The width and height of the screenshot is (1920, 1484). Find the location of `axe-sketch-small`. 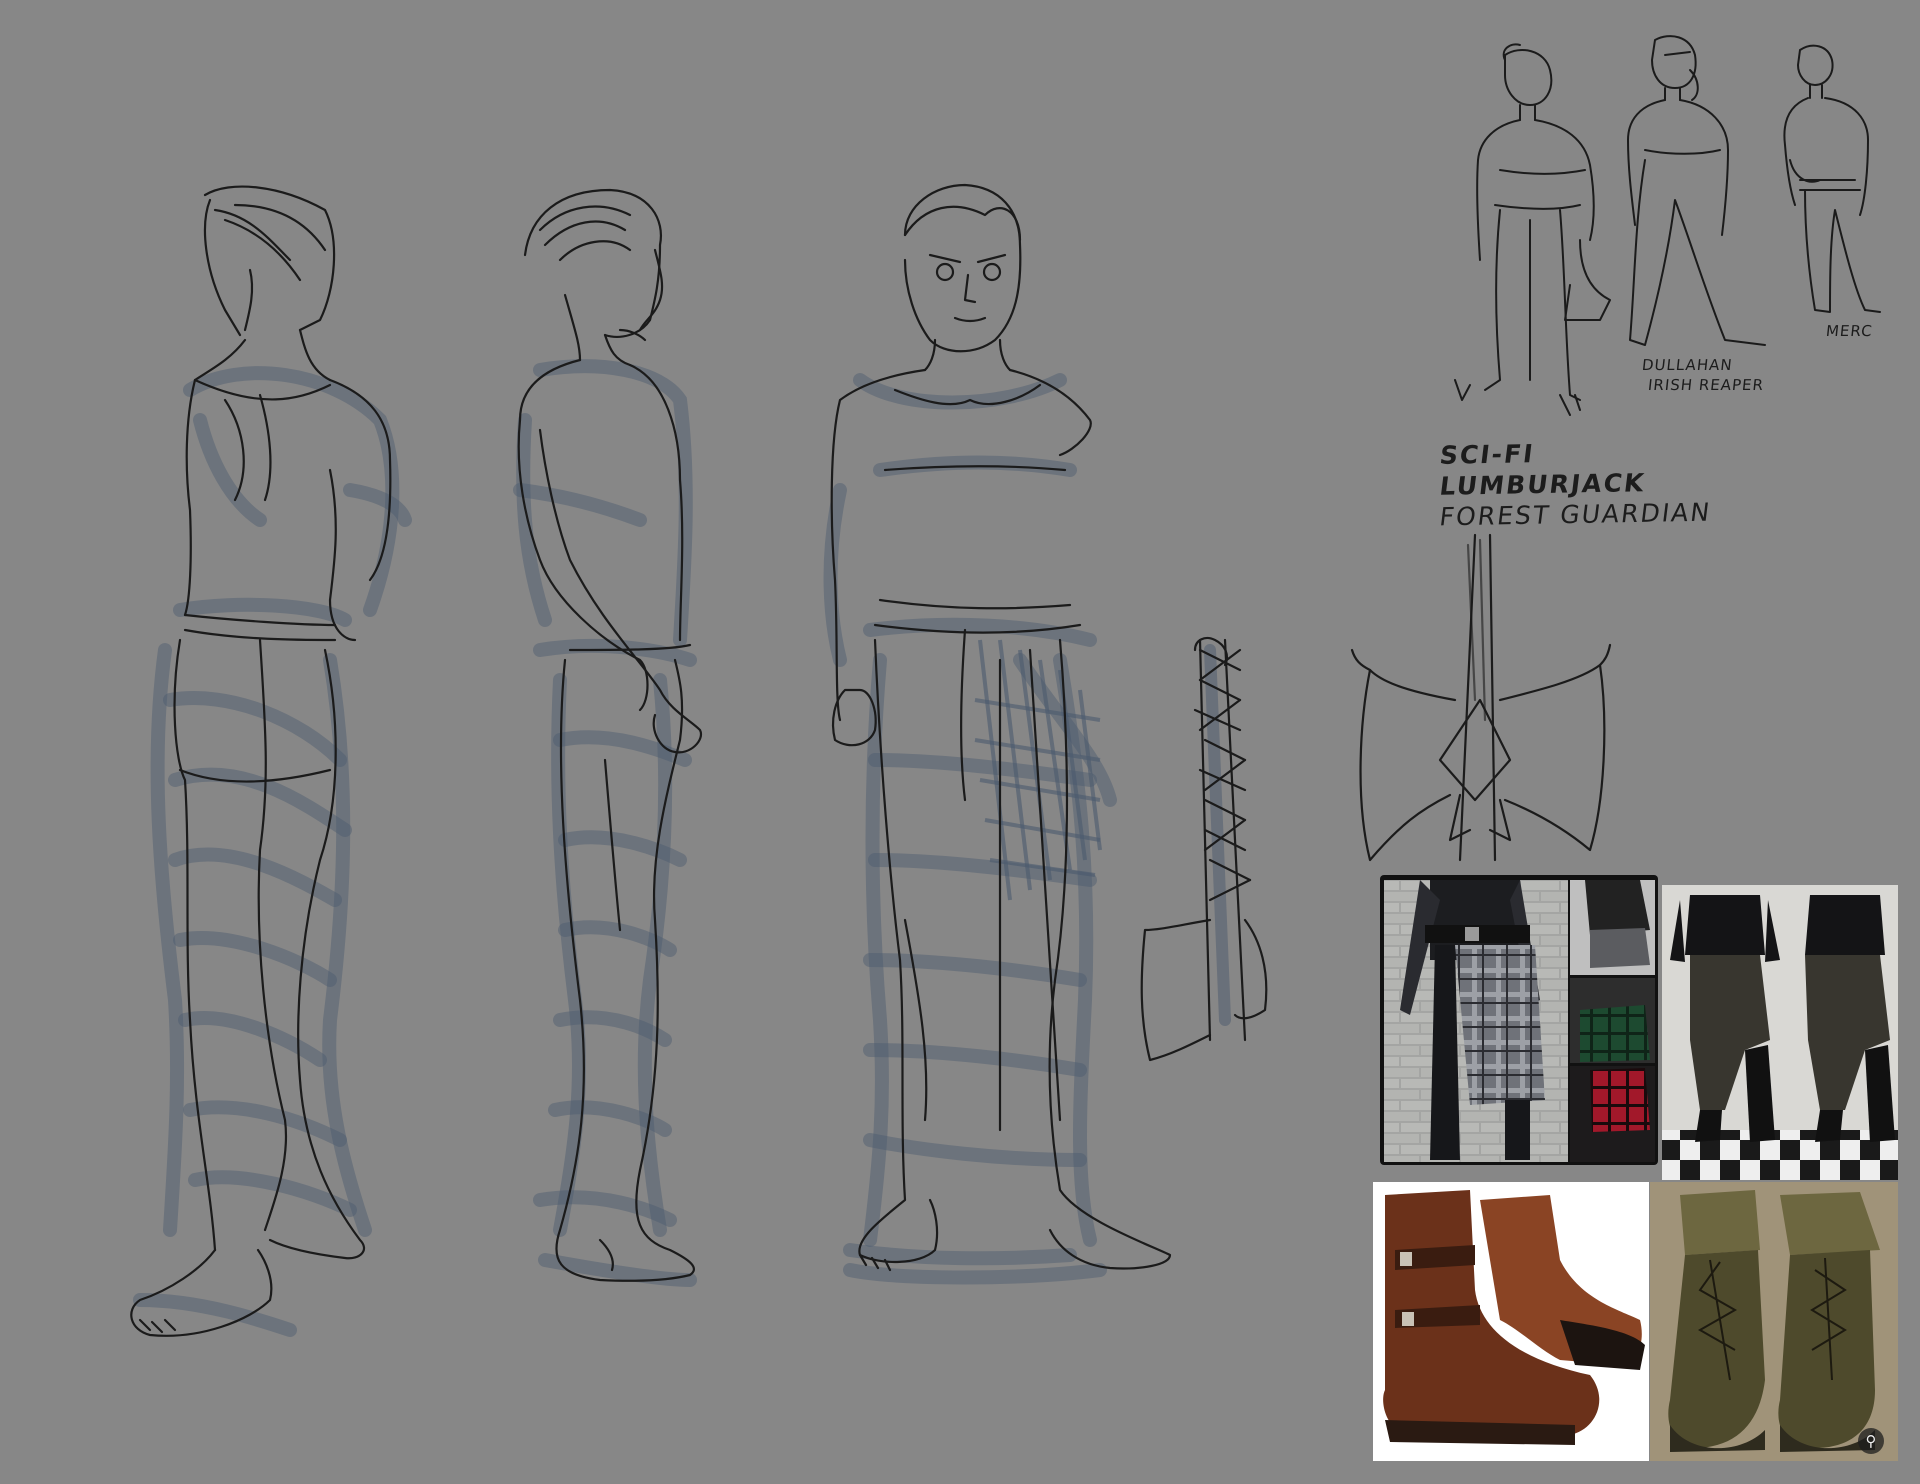

axe-sketch-small is located at coordinates (1204, 849).